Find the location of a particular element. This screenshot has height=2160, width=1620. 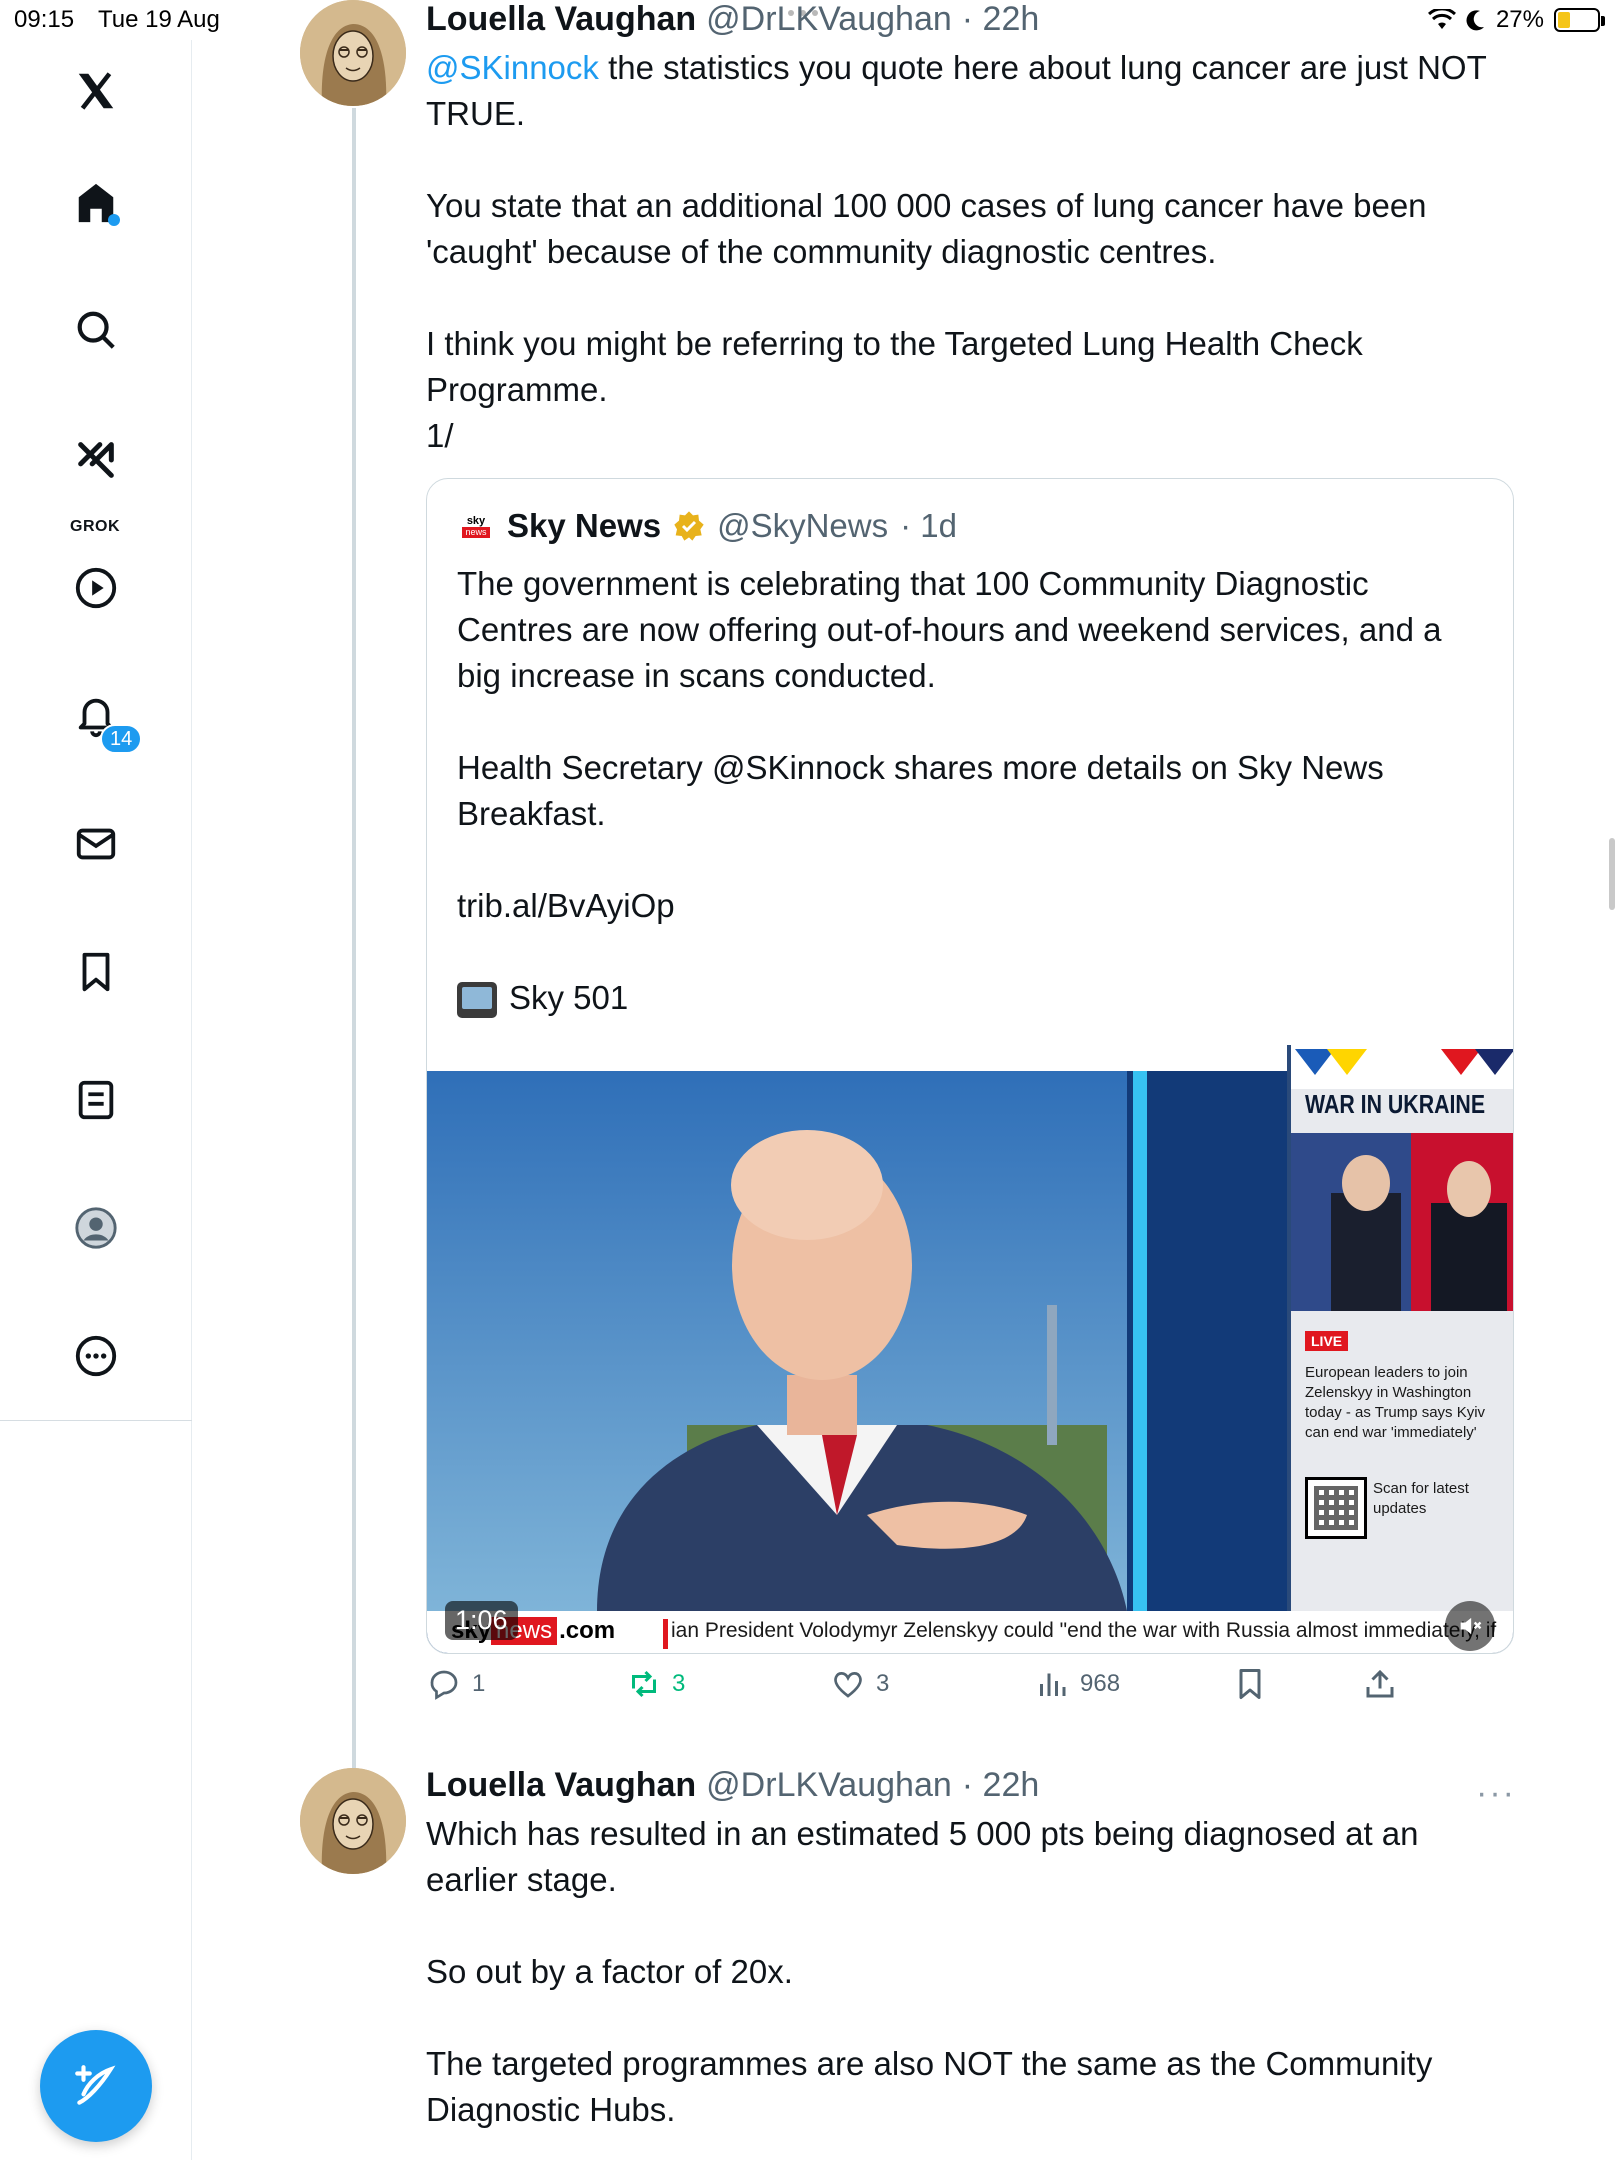

sidebar-item-video is located at coordinates (96, 588).